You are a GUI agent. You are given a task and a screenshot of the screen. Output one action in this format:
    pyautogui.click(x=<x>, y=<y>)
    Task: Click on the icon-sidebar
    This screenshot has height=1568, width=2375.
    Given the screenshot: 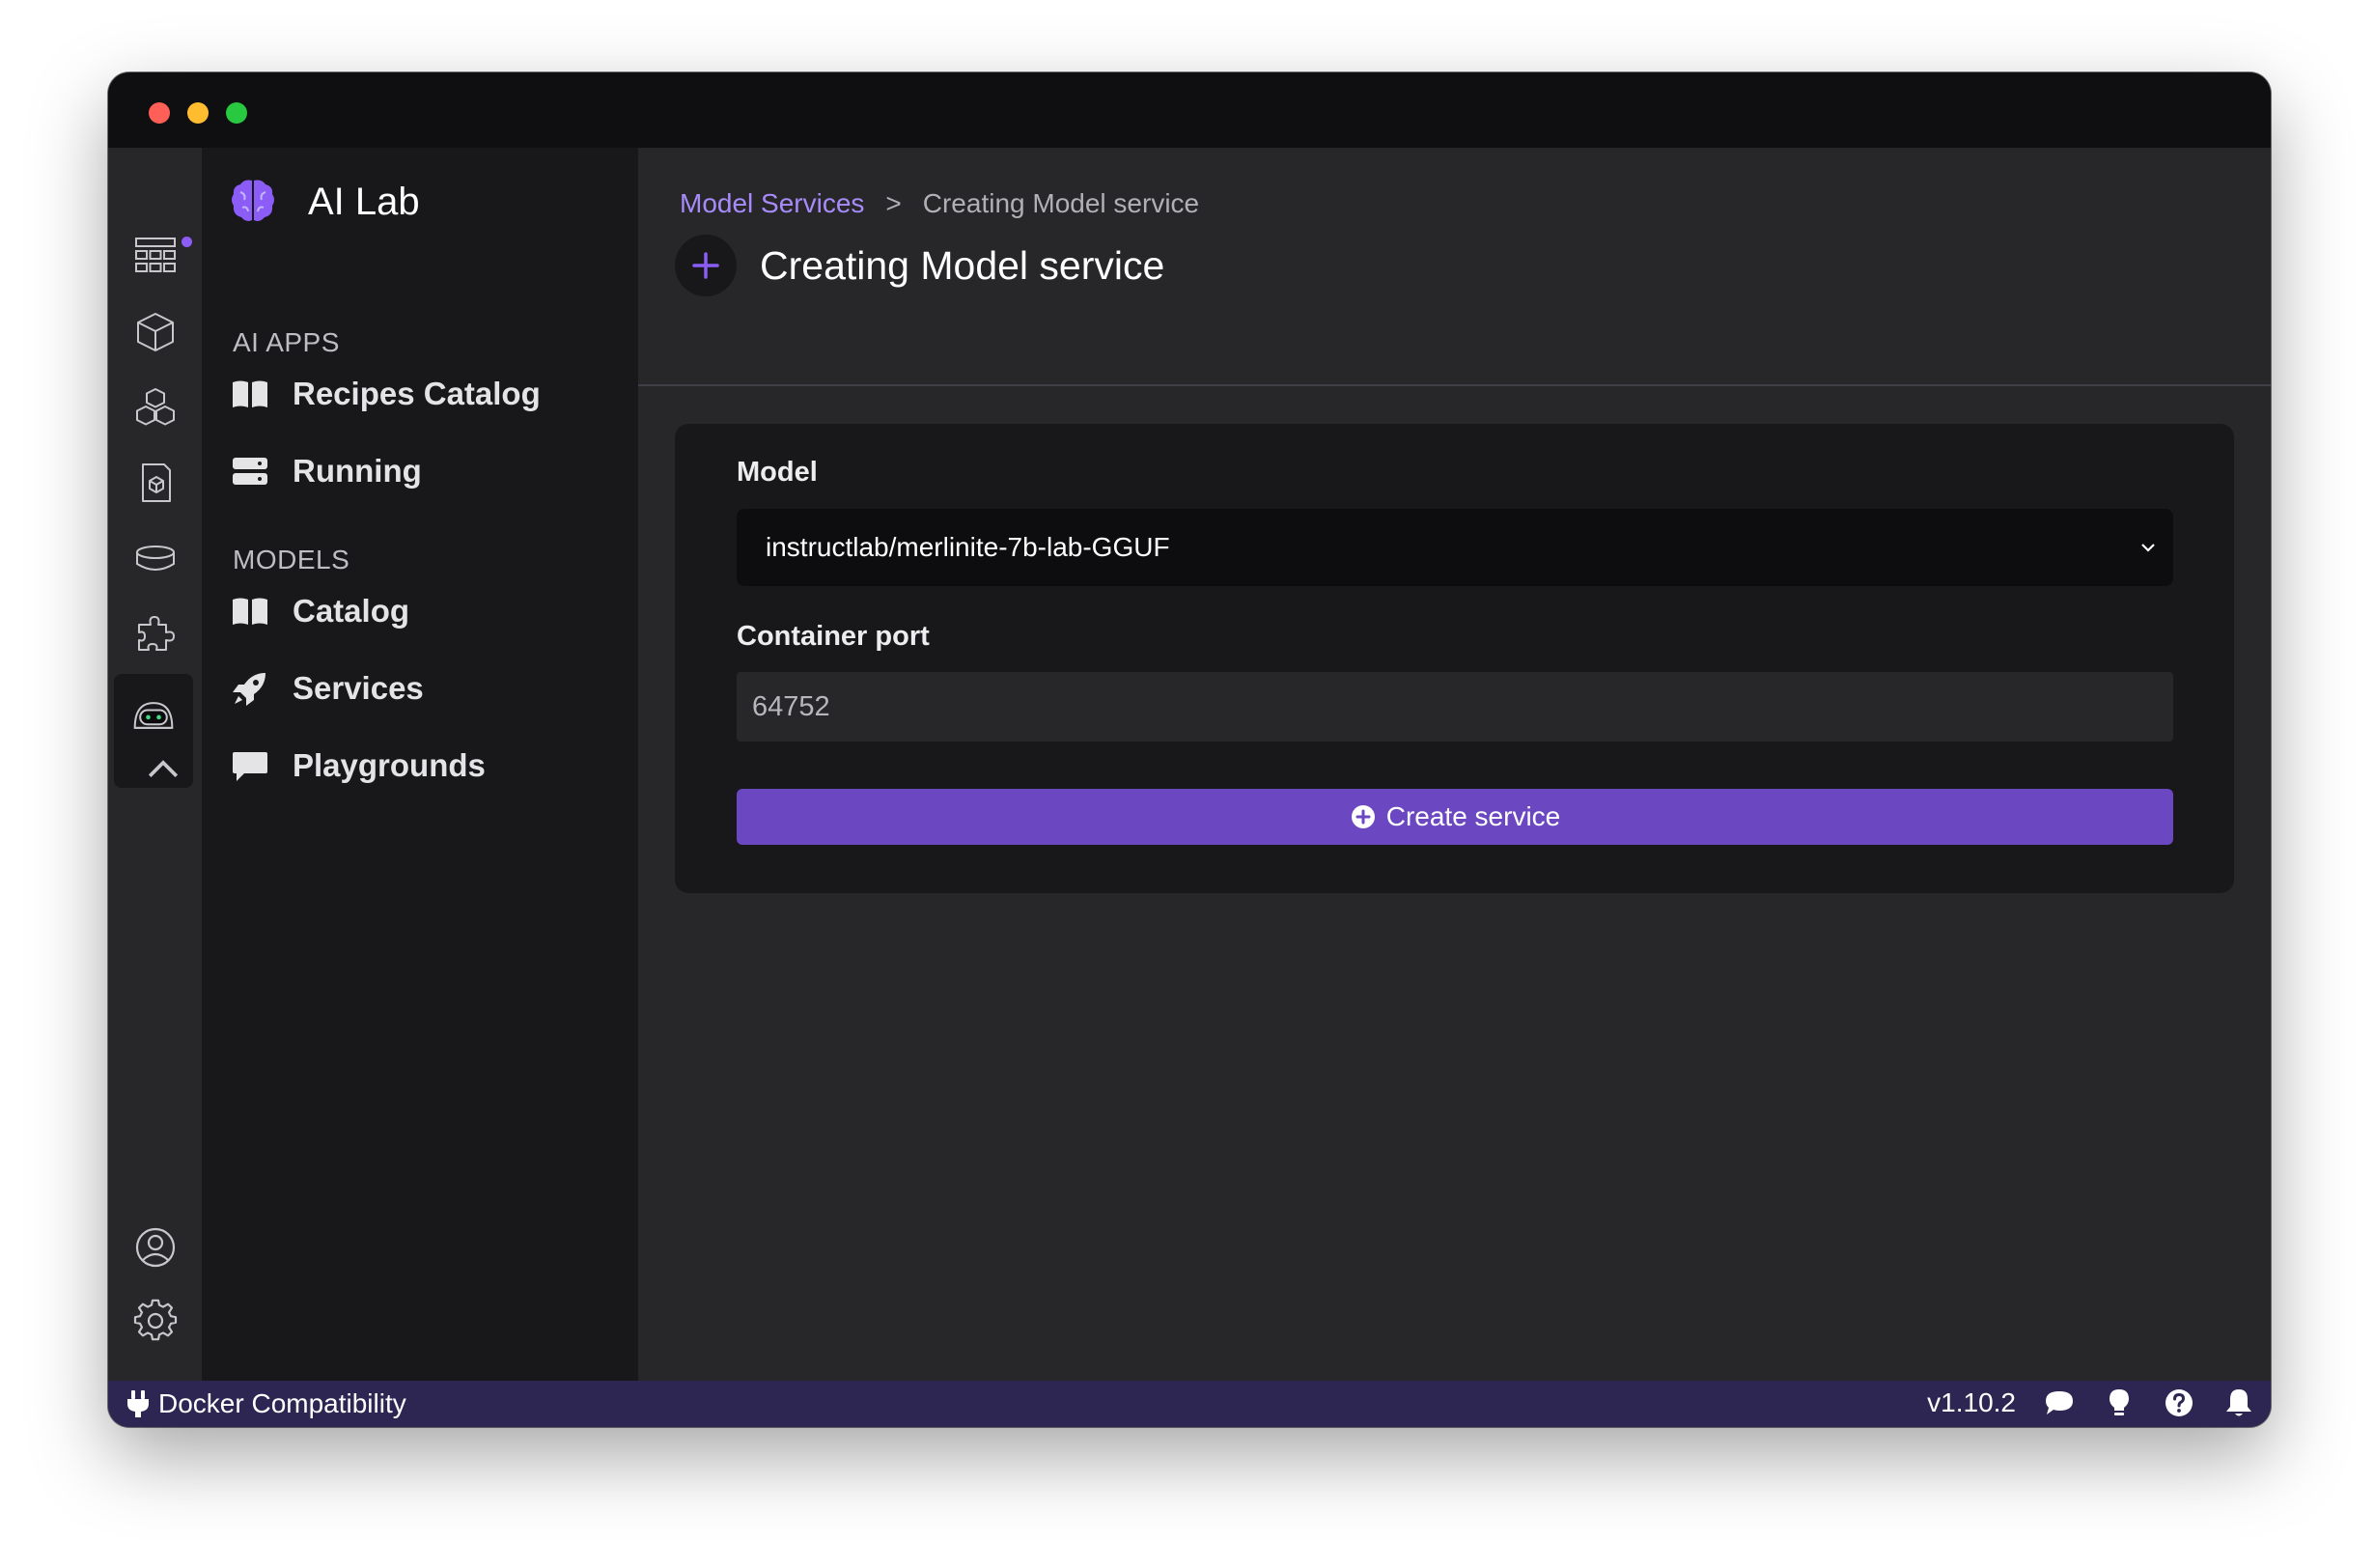 What is the action you would take?
    pyautogui.click(x=155, y=764)
    